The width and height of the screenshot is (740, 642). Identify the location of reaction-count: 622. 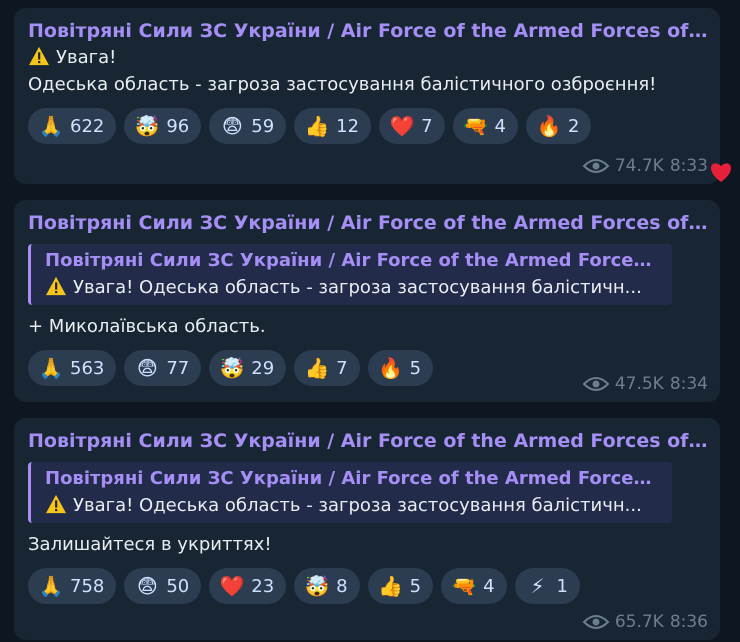
(87, 126).